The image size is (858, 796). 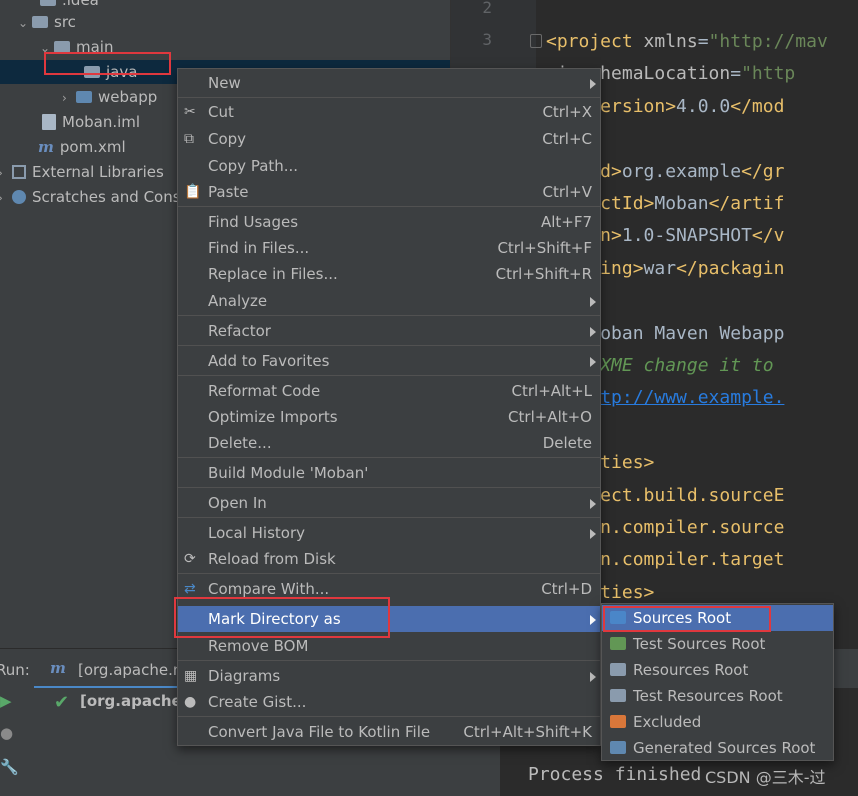 I want to click on annotation-box-mark-directory, so click(x=282, y=617).